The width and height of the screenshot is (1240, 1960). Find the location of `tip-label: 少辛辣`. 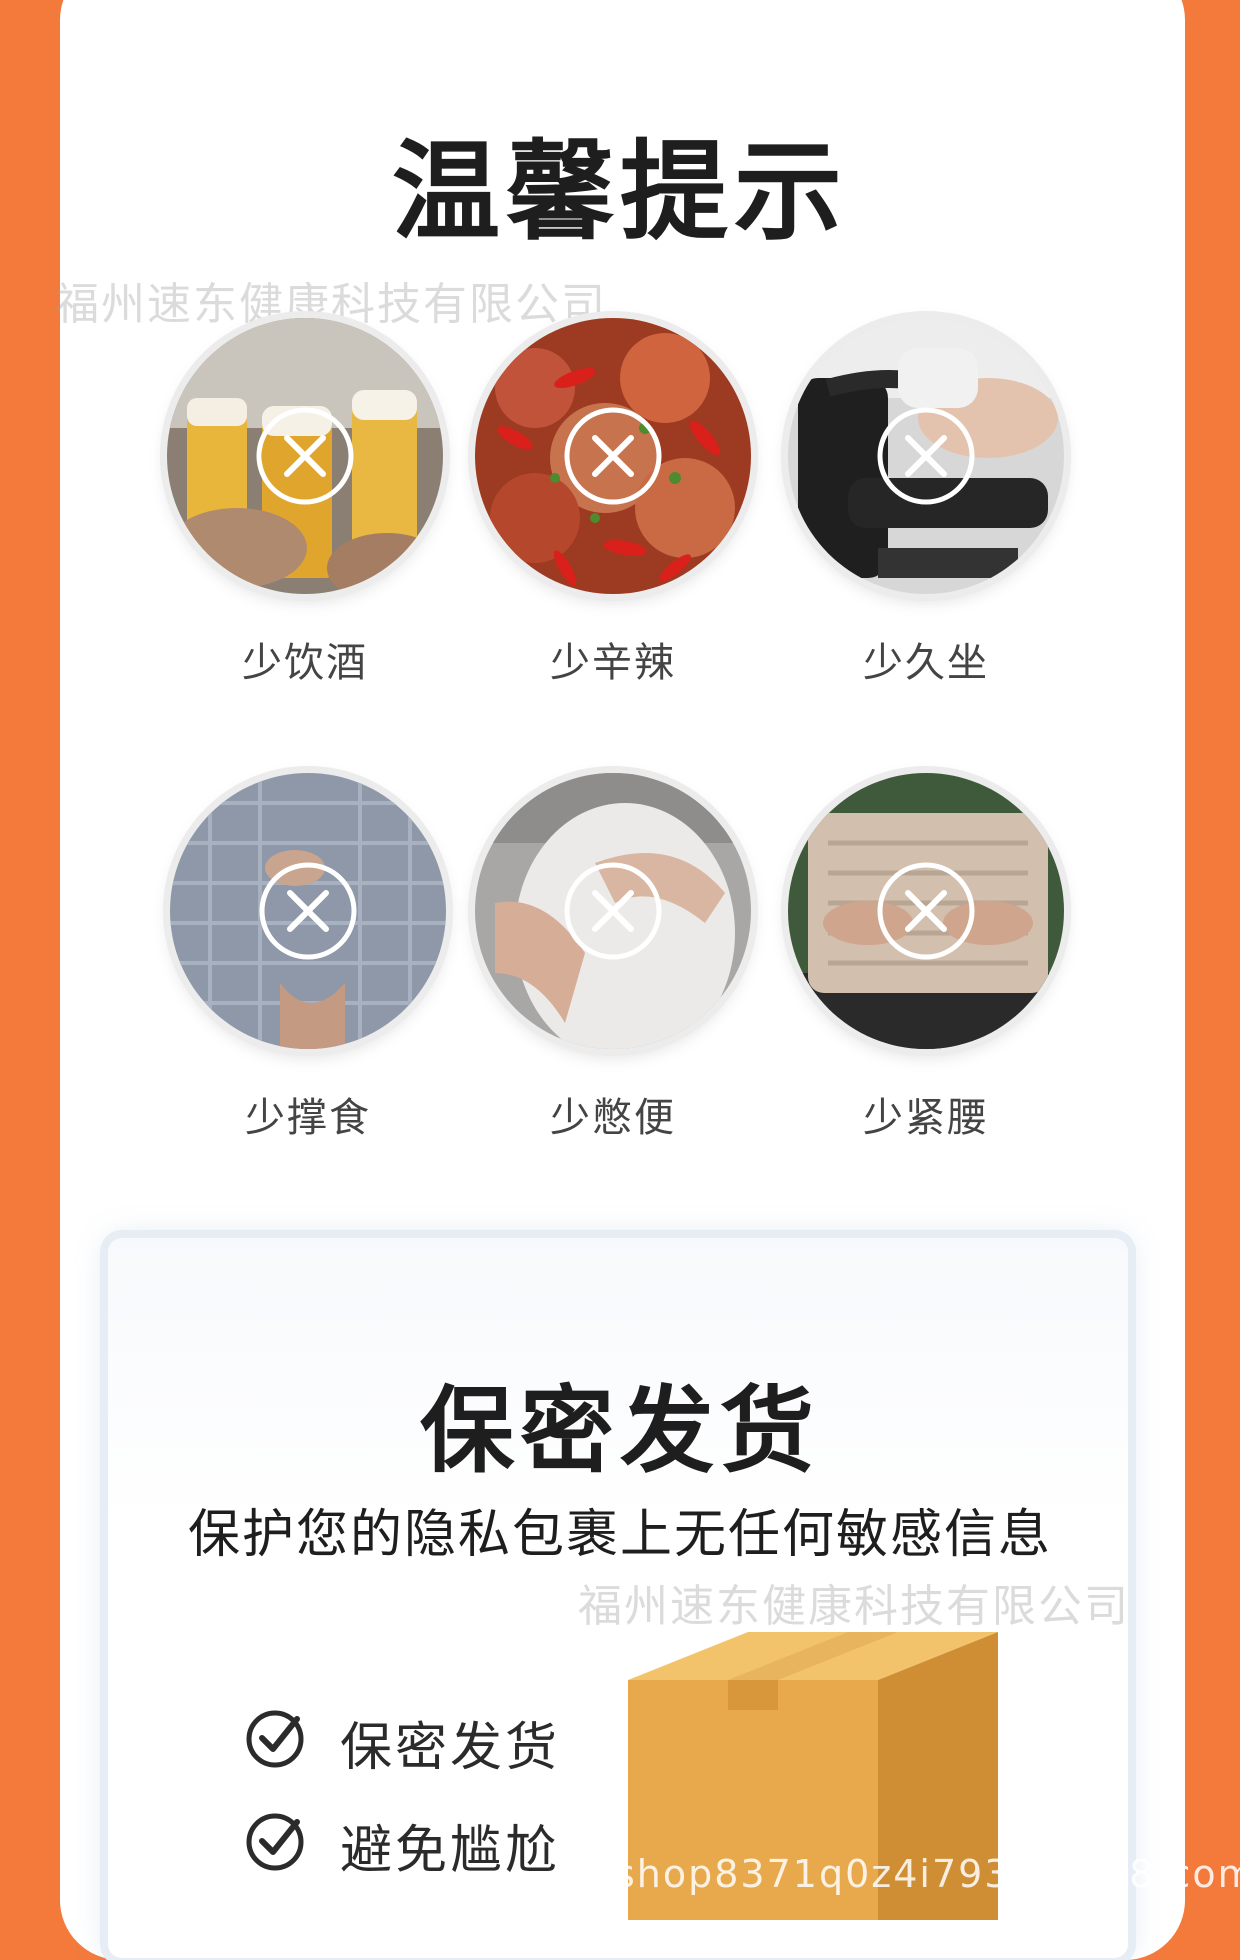

tip-label: 少辛辣 is located at coordinates (613, 663).